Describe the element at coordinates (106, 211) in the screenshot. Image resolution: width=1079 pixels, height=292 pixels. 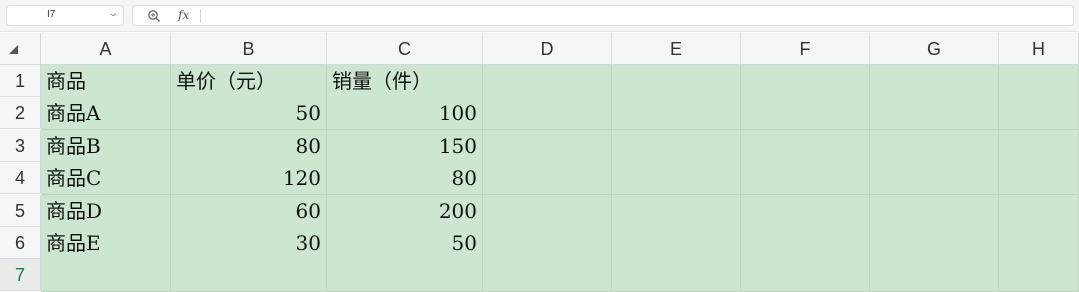
I see `cell-a5: 商品D` at that location.